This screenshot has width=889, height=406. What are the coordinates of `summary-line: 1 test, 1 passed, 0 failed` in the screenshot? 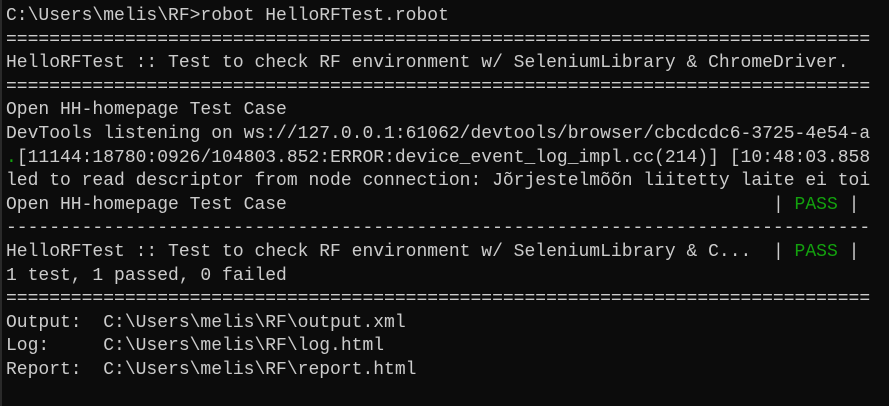 It's located at (146, 275).